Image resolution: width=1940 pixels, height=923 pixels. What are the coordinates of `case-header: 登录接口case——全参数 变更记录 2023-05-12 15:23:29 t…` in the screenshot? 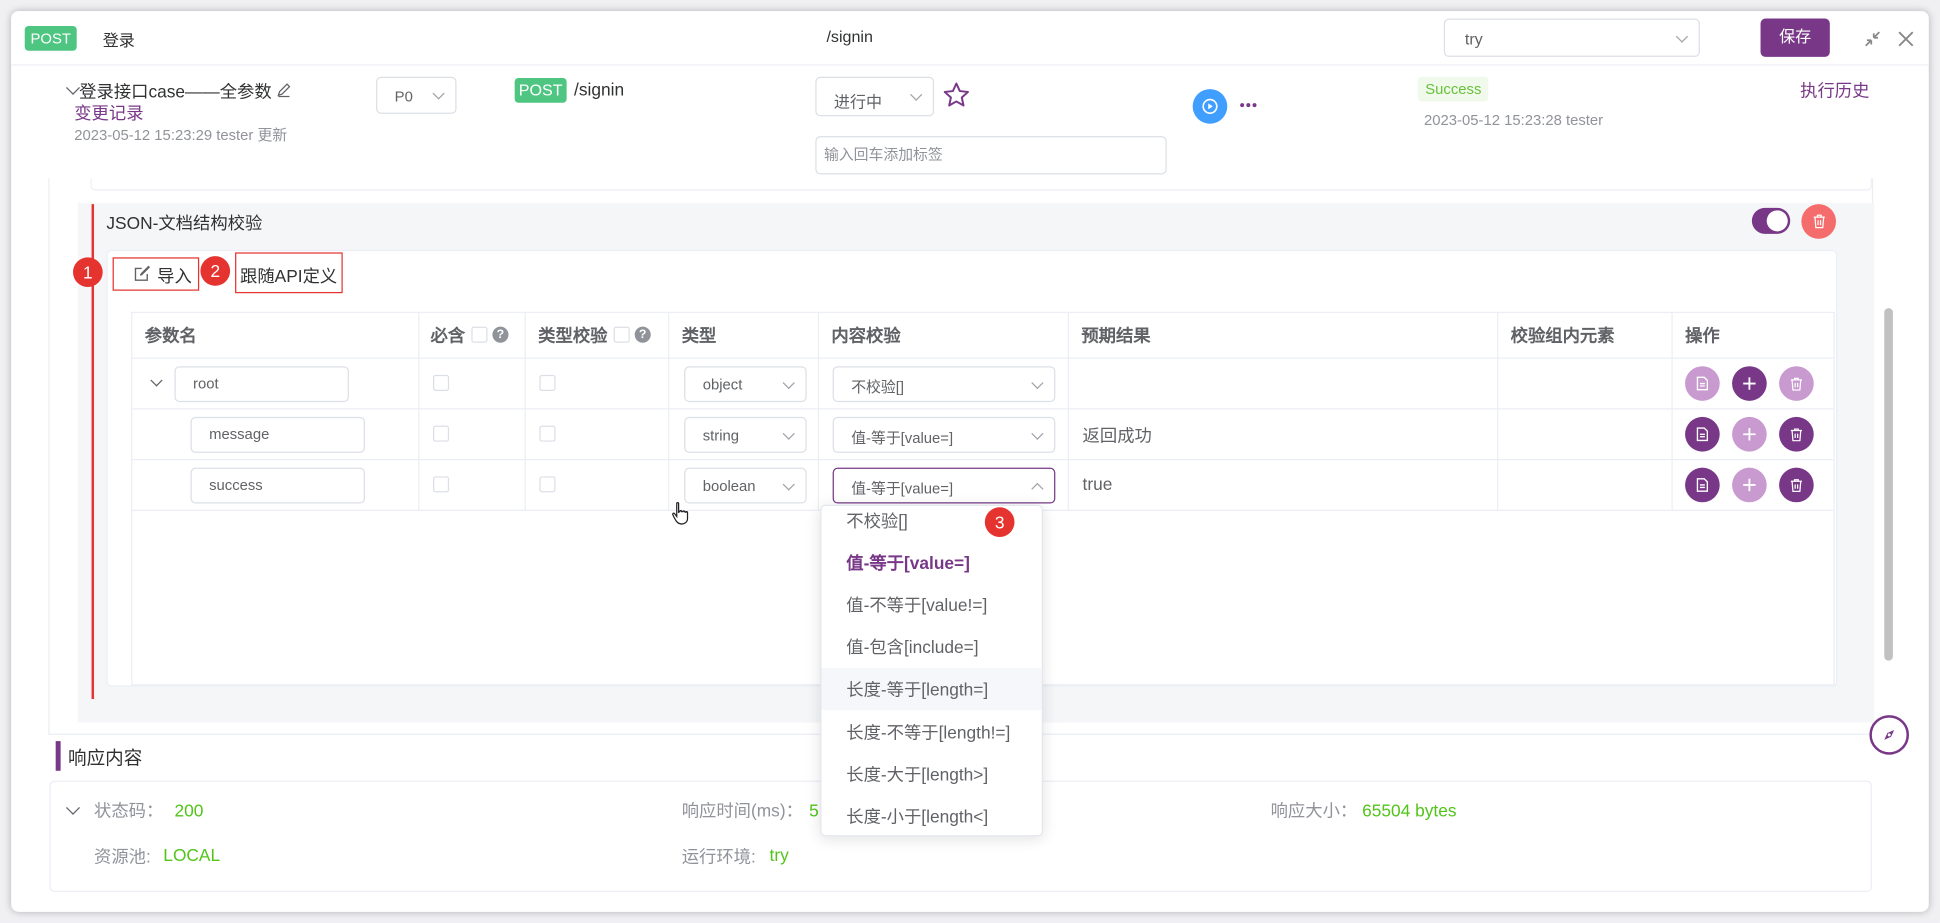 It's located at (970, 122).